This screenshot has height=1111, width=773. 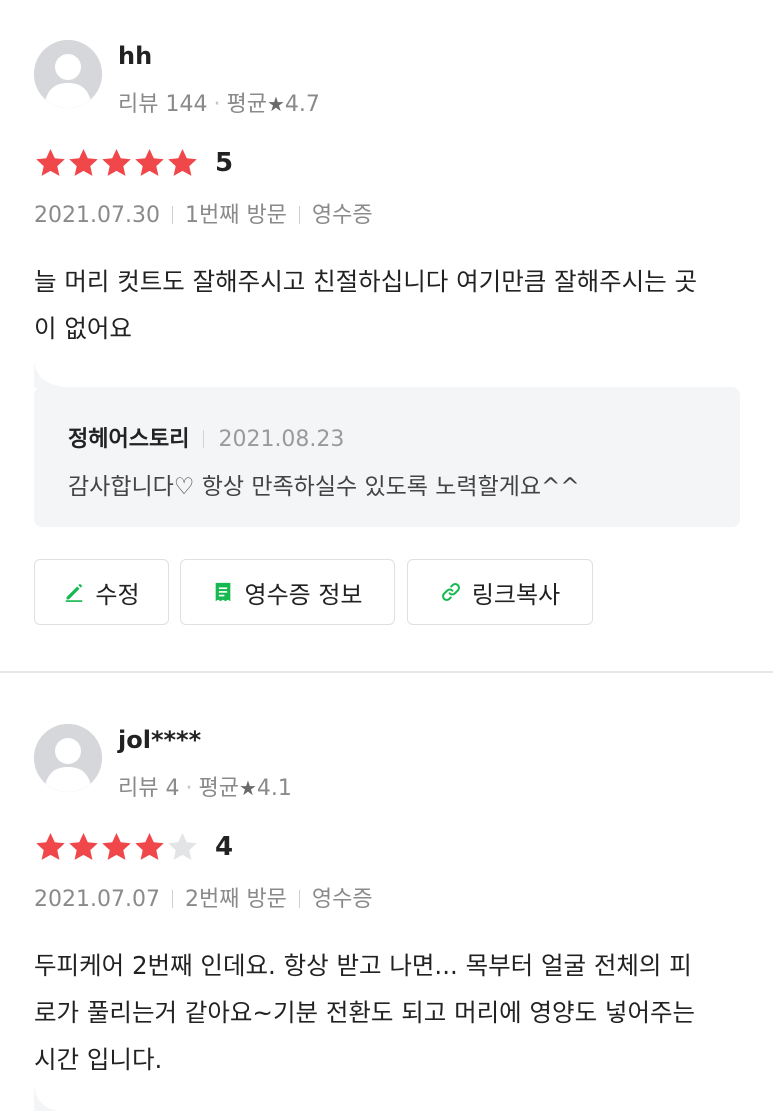 What do you see at coordinates (159, 740) in the screenshot?
I see `reviewer-nickname: jol****` at bounding box center [159, 740].